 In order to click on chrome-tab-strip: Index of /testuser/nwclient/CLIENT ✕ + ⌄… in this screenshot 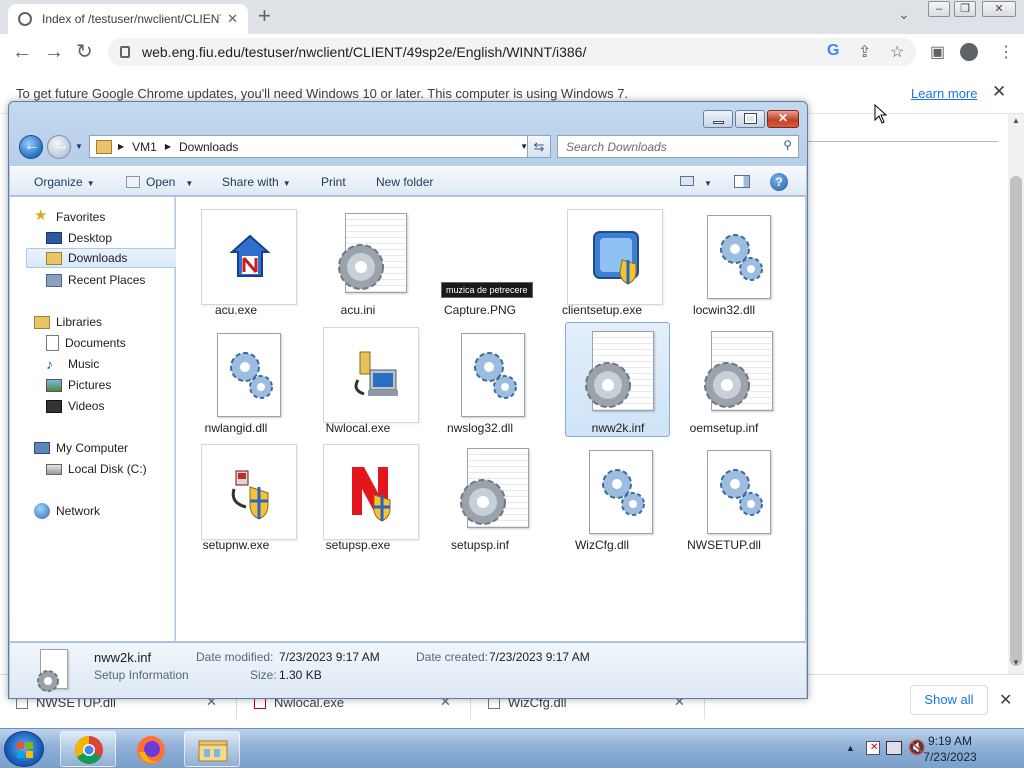, I will do `click(512, 17)`.